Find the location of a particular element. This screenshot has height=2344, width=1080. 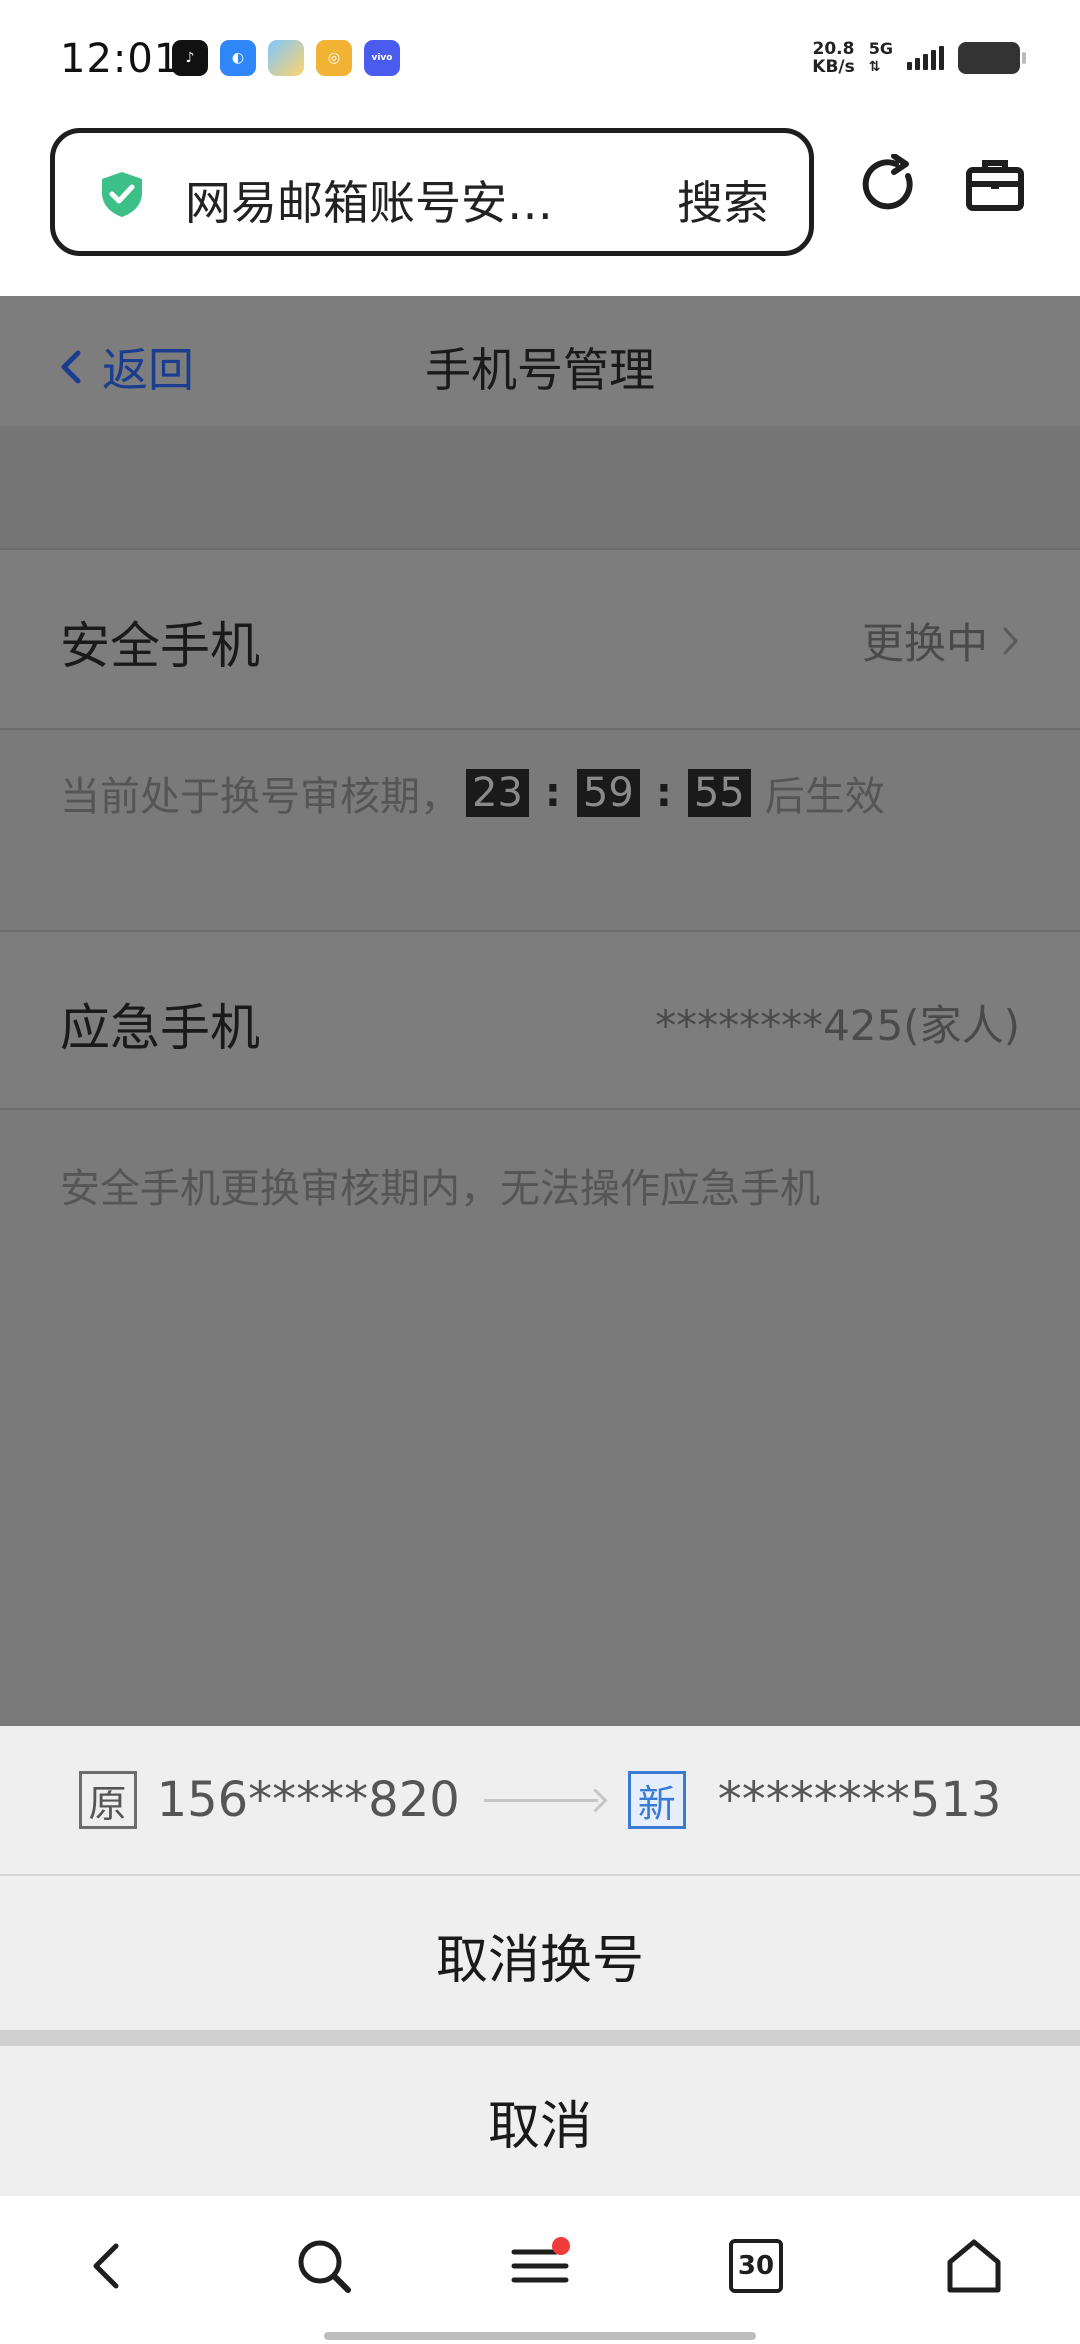

security-phone-label: 安全手机 is located at coordinates (160, 646).